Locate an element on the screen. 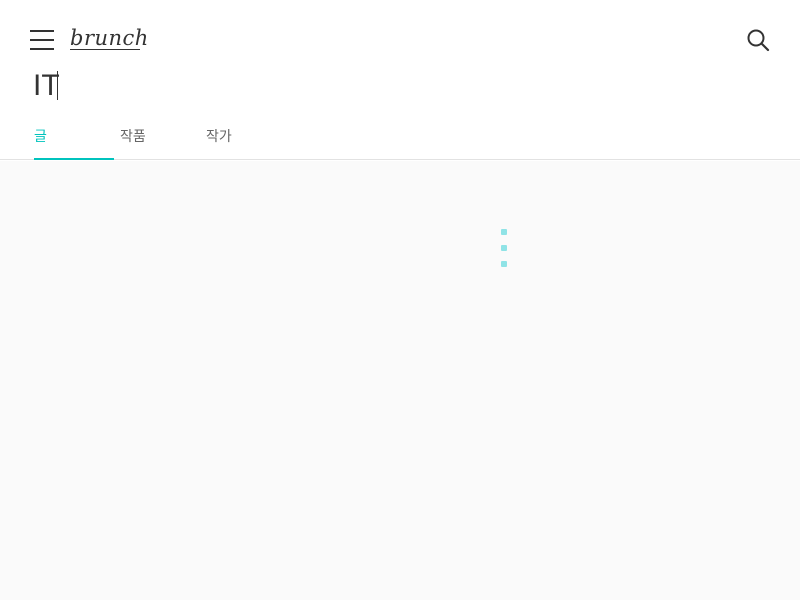  menu-bar-top is located at coordinates (42, 31).